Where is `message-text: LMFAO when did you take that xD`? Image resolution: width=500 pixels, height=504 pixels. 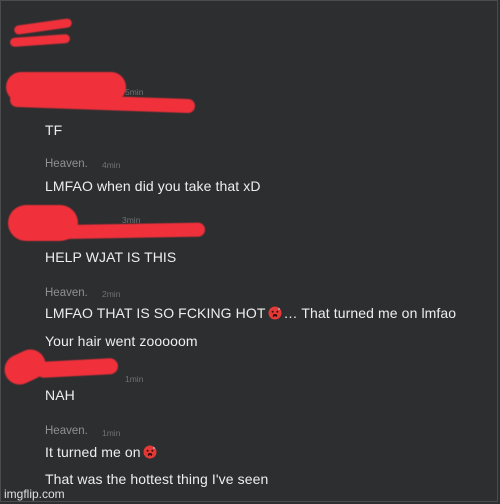
message-text: LMFAO when did you take that xD is located at coordinates (153, 186).